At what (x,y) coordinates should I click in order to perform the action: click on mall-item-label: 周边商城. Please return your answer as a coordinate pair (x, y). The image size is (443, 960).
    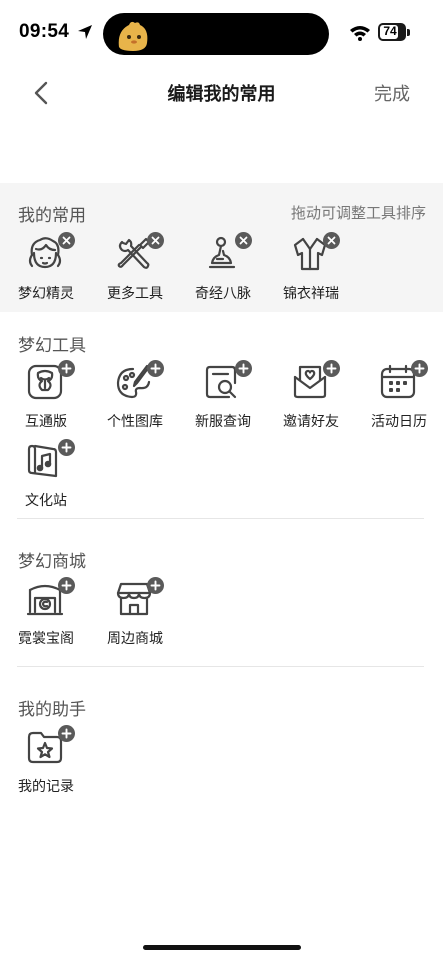
    Looking at the image, I should click on (135, 638).